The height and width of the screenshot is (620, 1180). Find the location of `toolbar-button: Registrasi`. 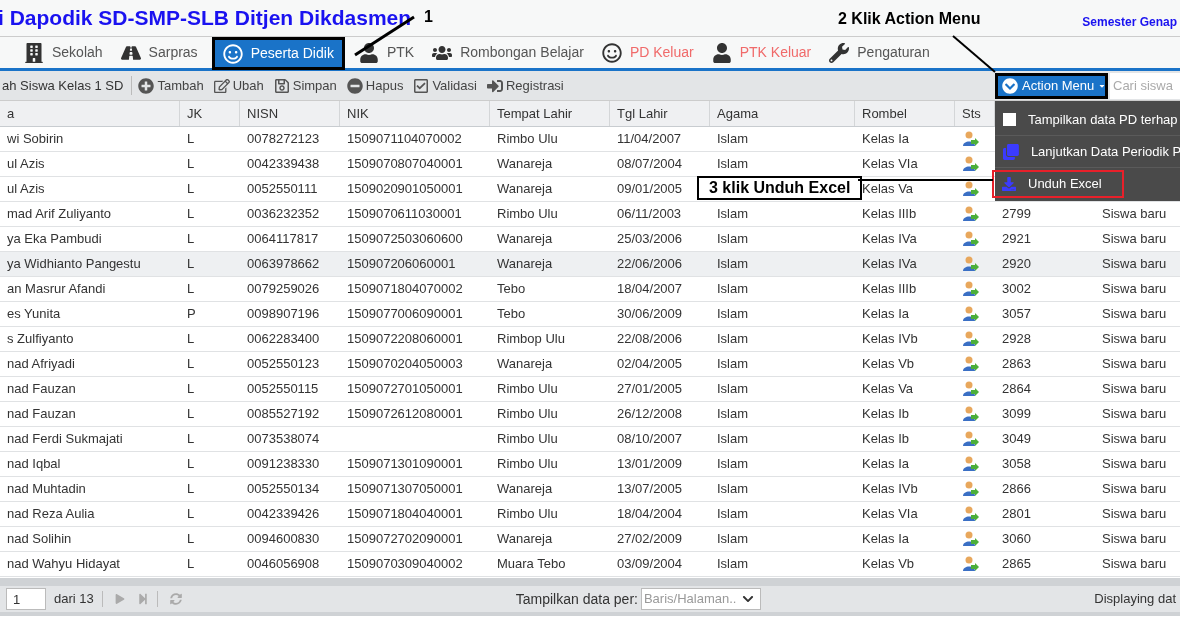

toolbar-button: Registrasi is located at coordinates (525, 85).